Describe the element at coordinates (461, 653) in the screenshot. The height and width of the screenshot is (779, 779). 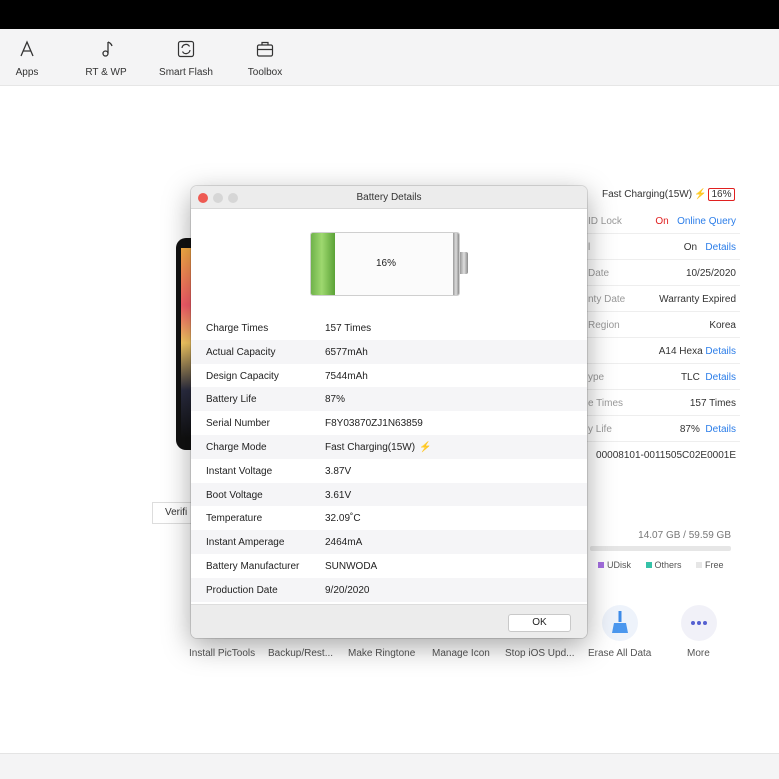
I see `tool-manage-icon: Manage Icon` at that location.